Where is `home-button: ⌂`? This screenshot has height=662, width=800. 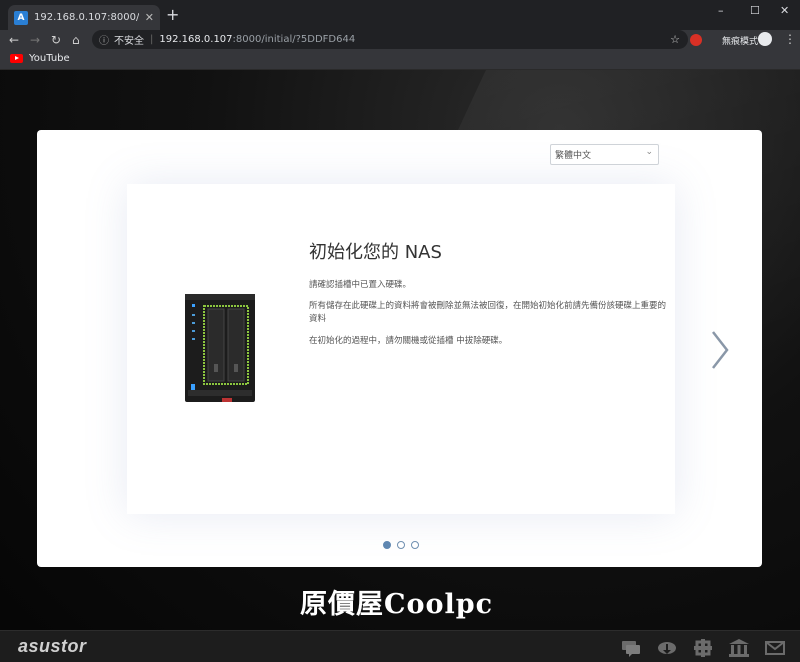 home-button: ⌂ is located at coordinates (76, 40).